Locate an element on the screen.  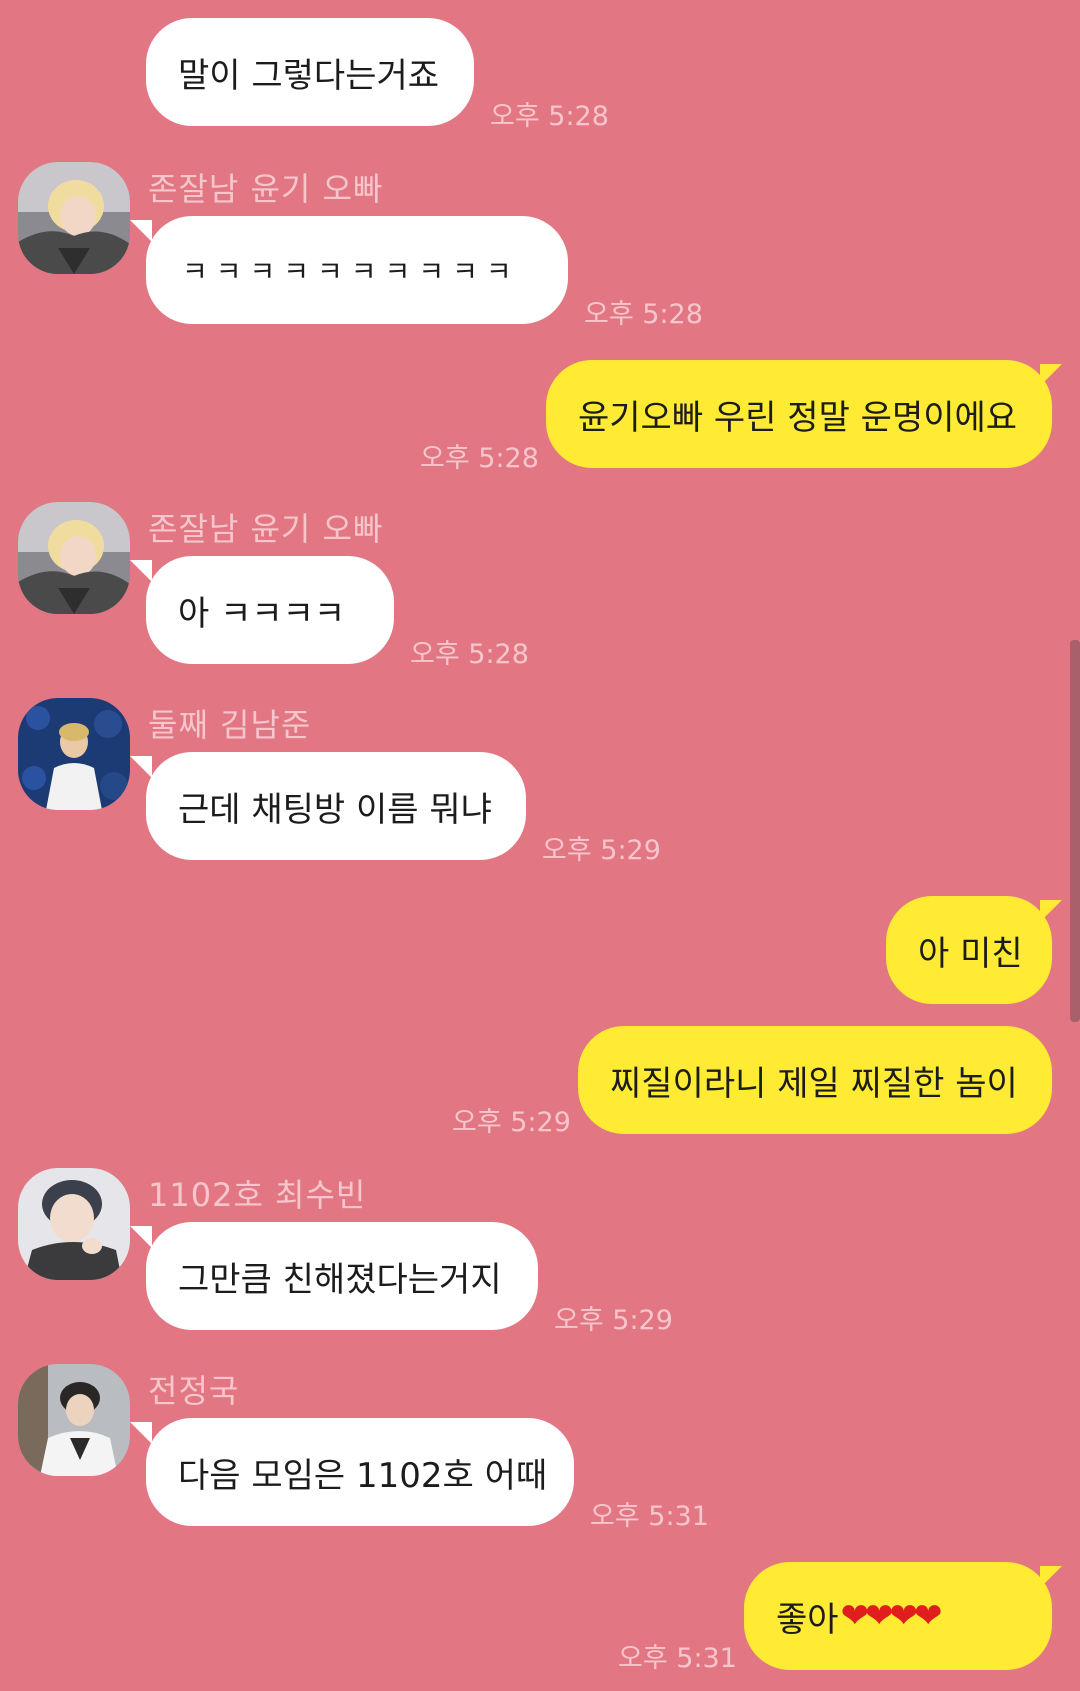
sender-name: 둘째 김남준 is located at coordinates (230, 725).